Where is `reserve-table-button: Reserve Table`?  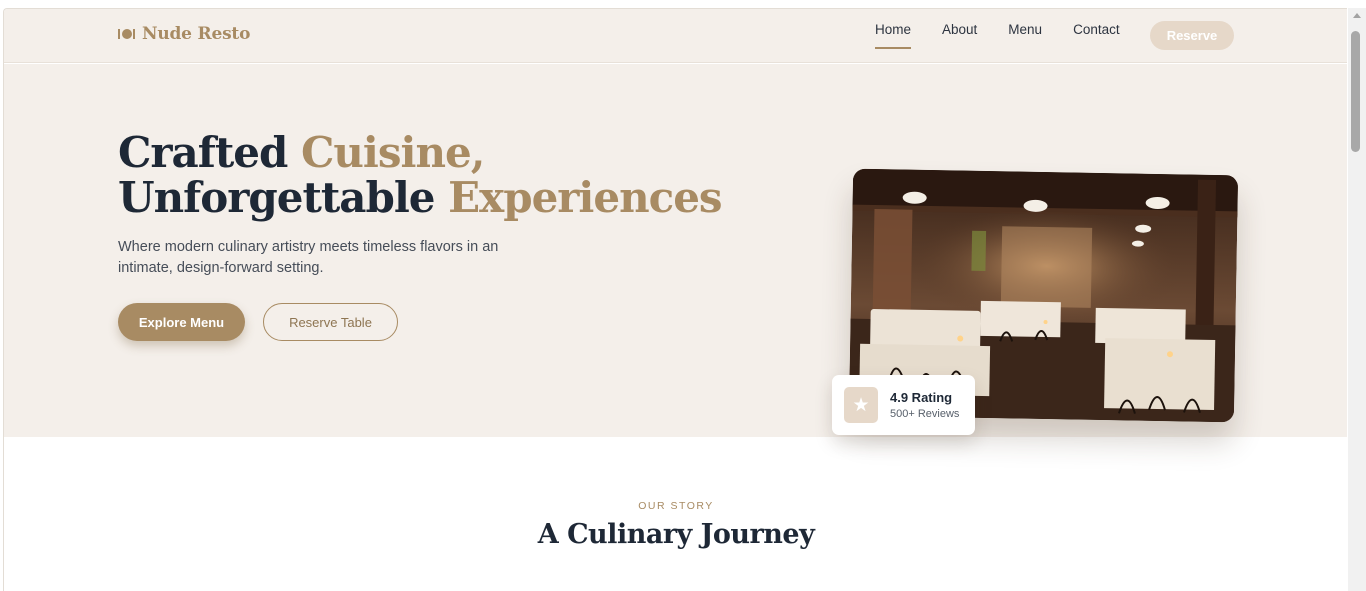 reserve-table-button: Reserve Table is located at coordinates (330, 322).